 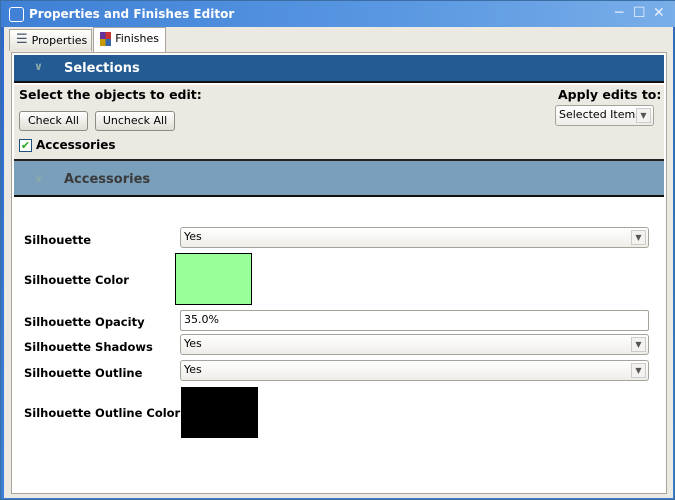 I want to click on tab-properties: ☰ Properties, so click(x=50, y=40).